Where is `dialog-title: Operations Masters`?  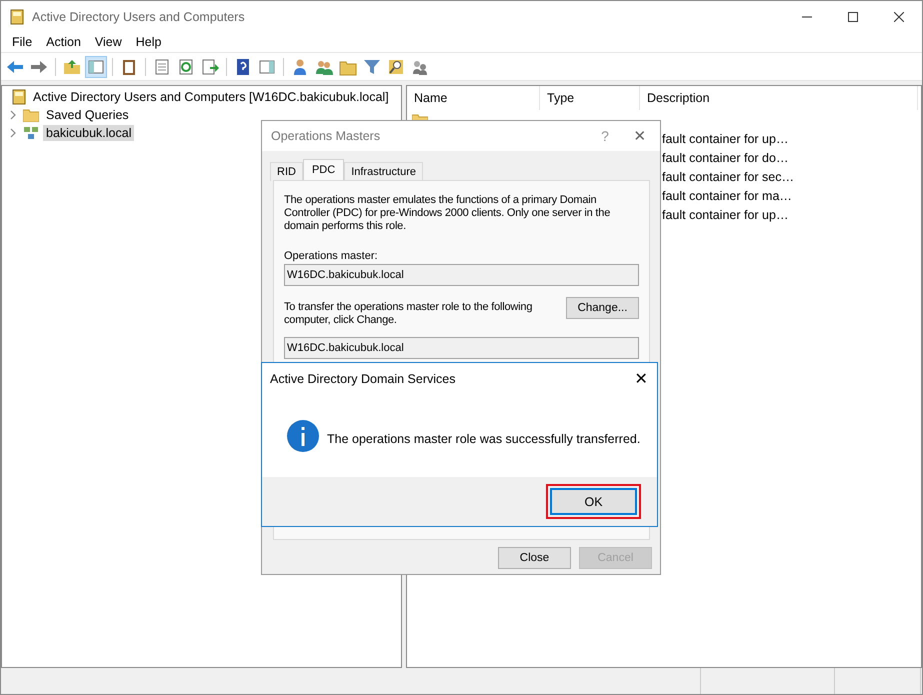 dialog-title: Operations Masters is located at coordinates (325, 136).